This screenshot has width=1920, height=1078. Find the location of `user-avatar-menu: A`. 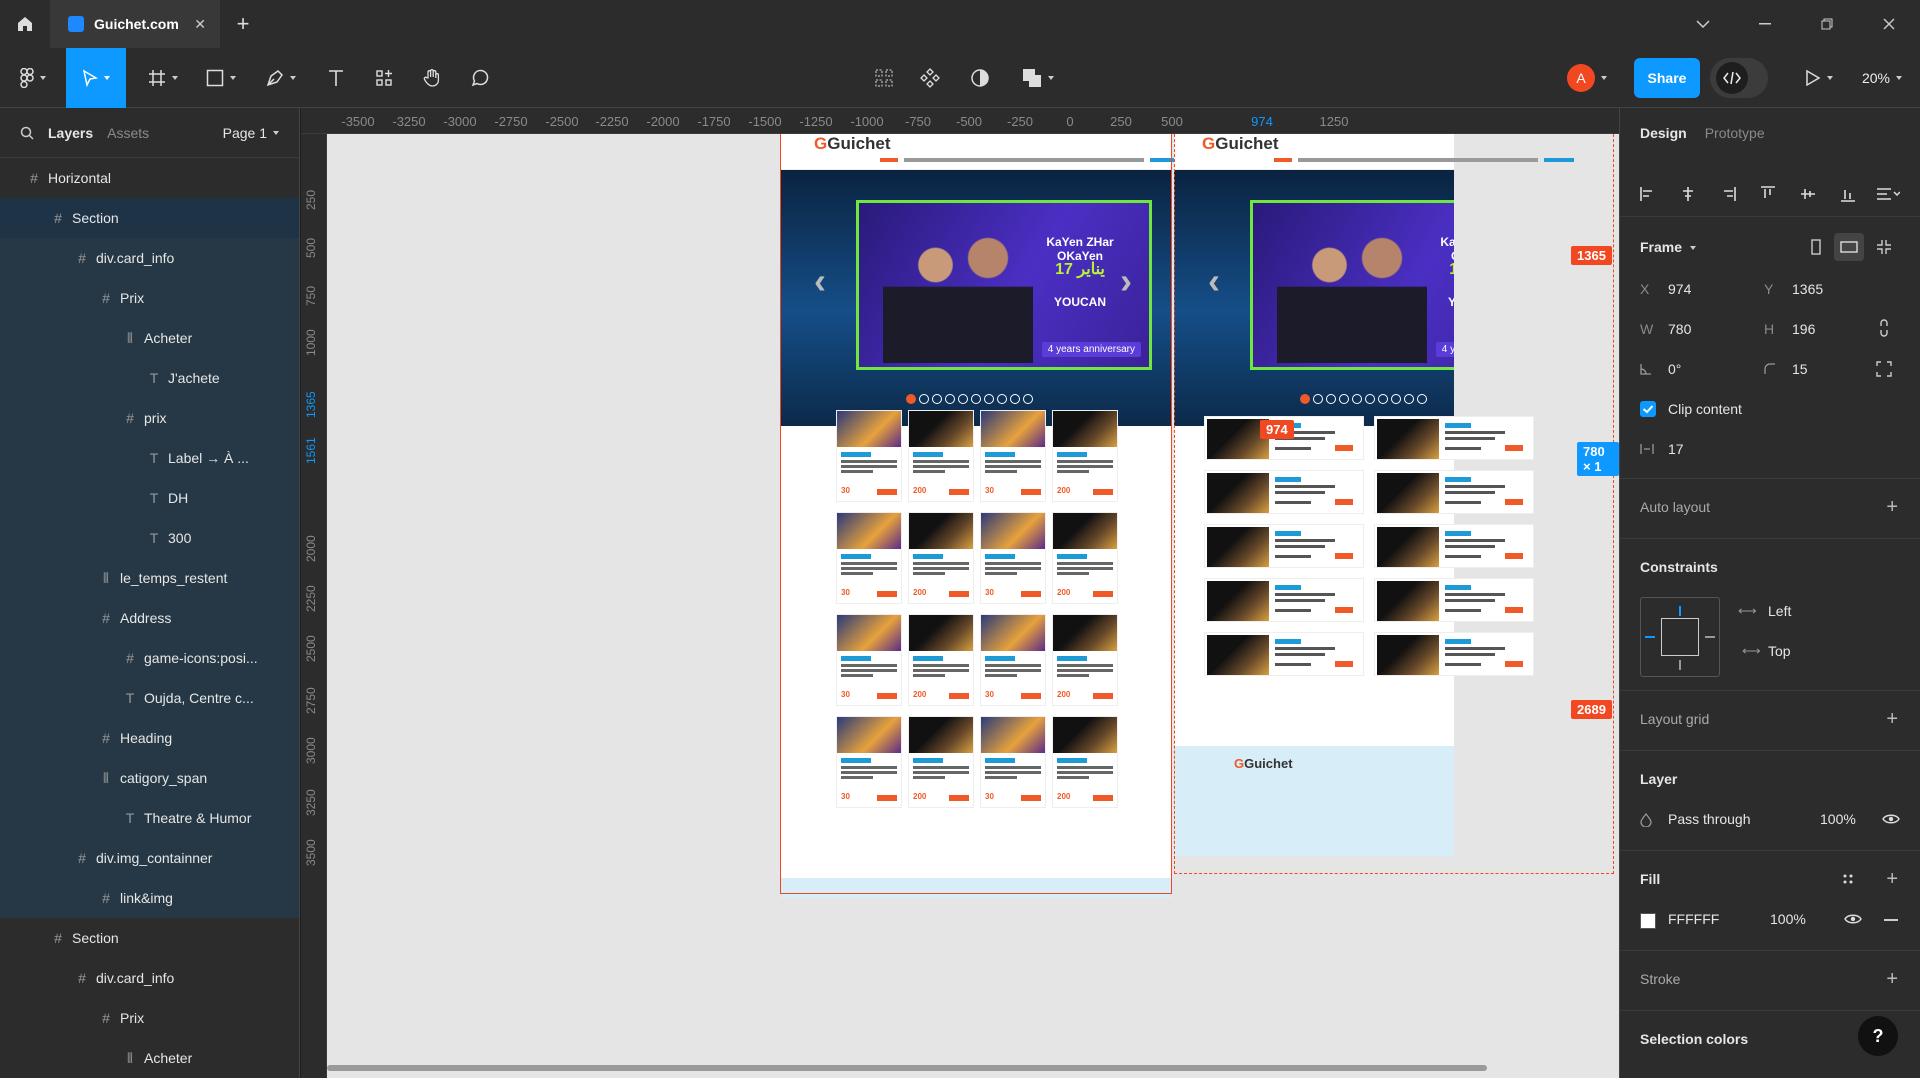

user-avatar-menu: A is located at coordinates (1587, 78).